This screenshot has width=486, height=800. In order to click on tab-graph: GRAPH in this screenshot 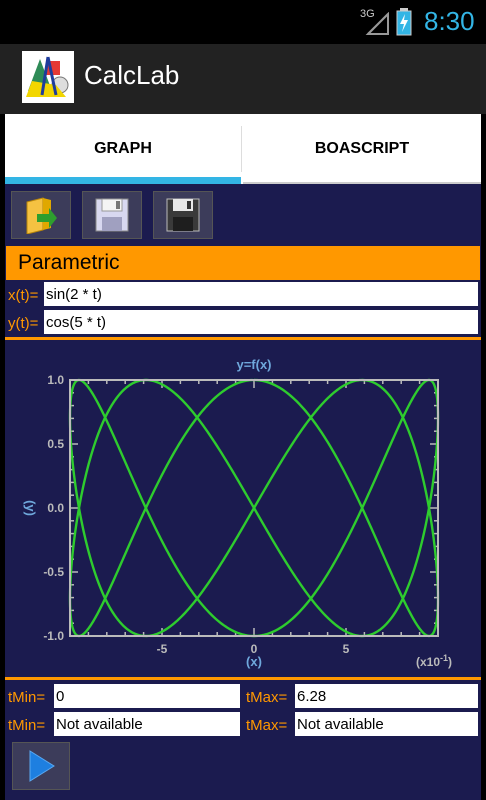, I will do `click(123, 149)`.